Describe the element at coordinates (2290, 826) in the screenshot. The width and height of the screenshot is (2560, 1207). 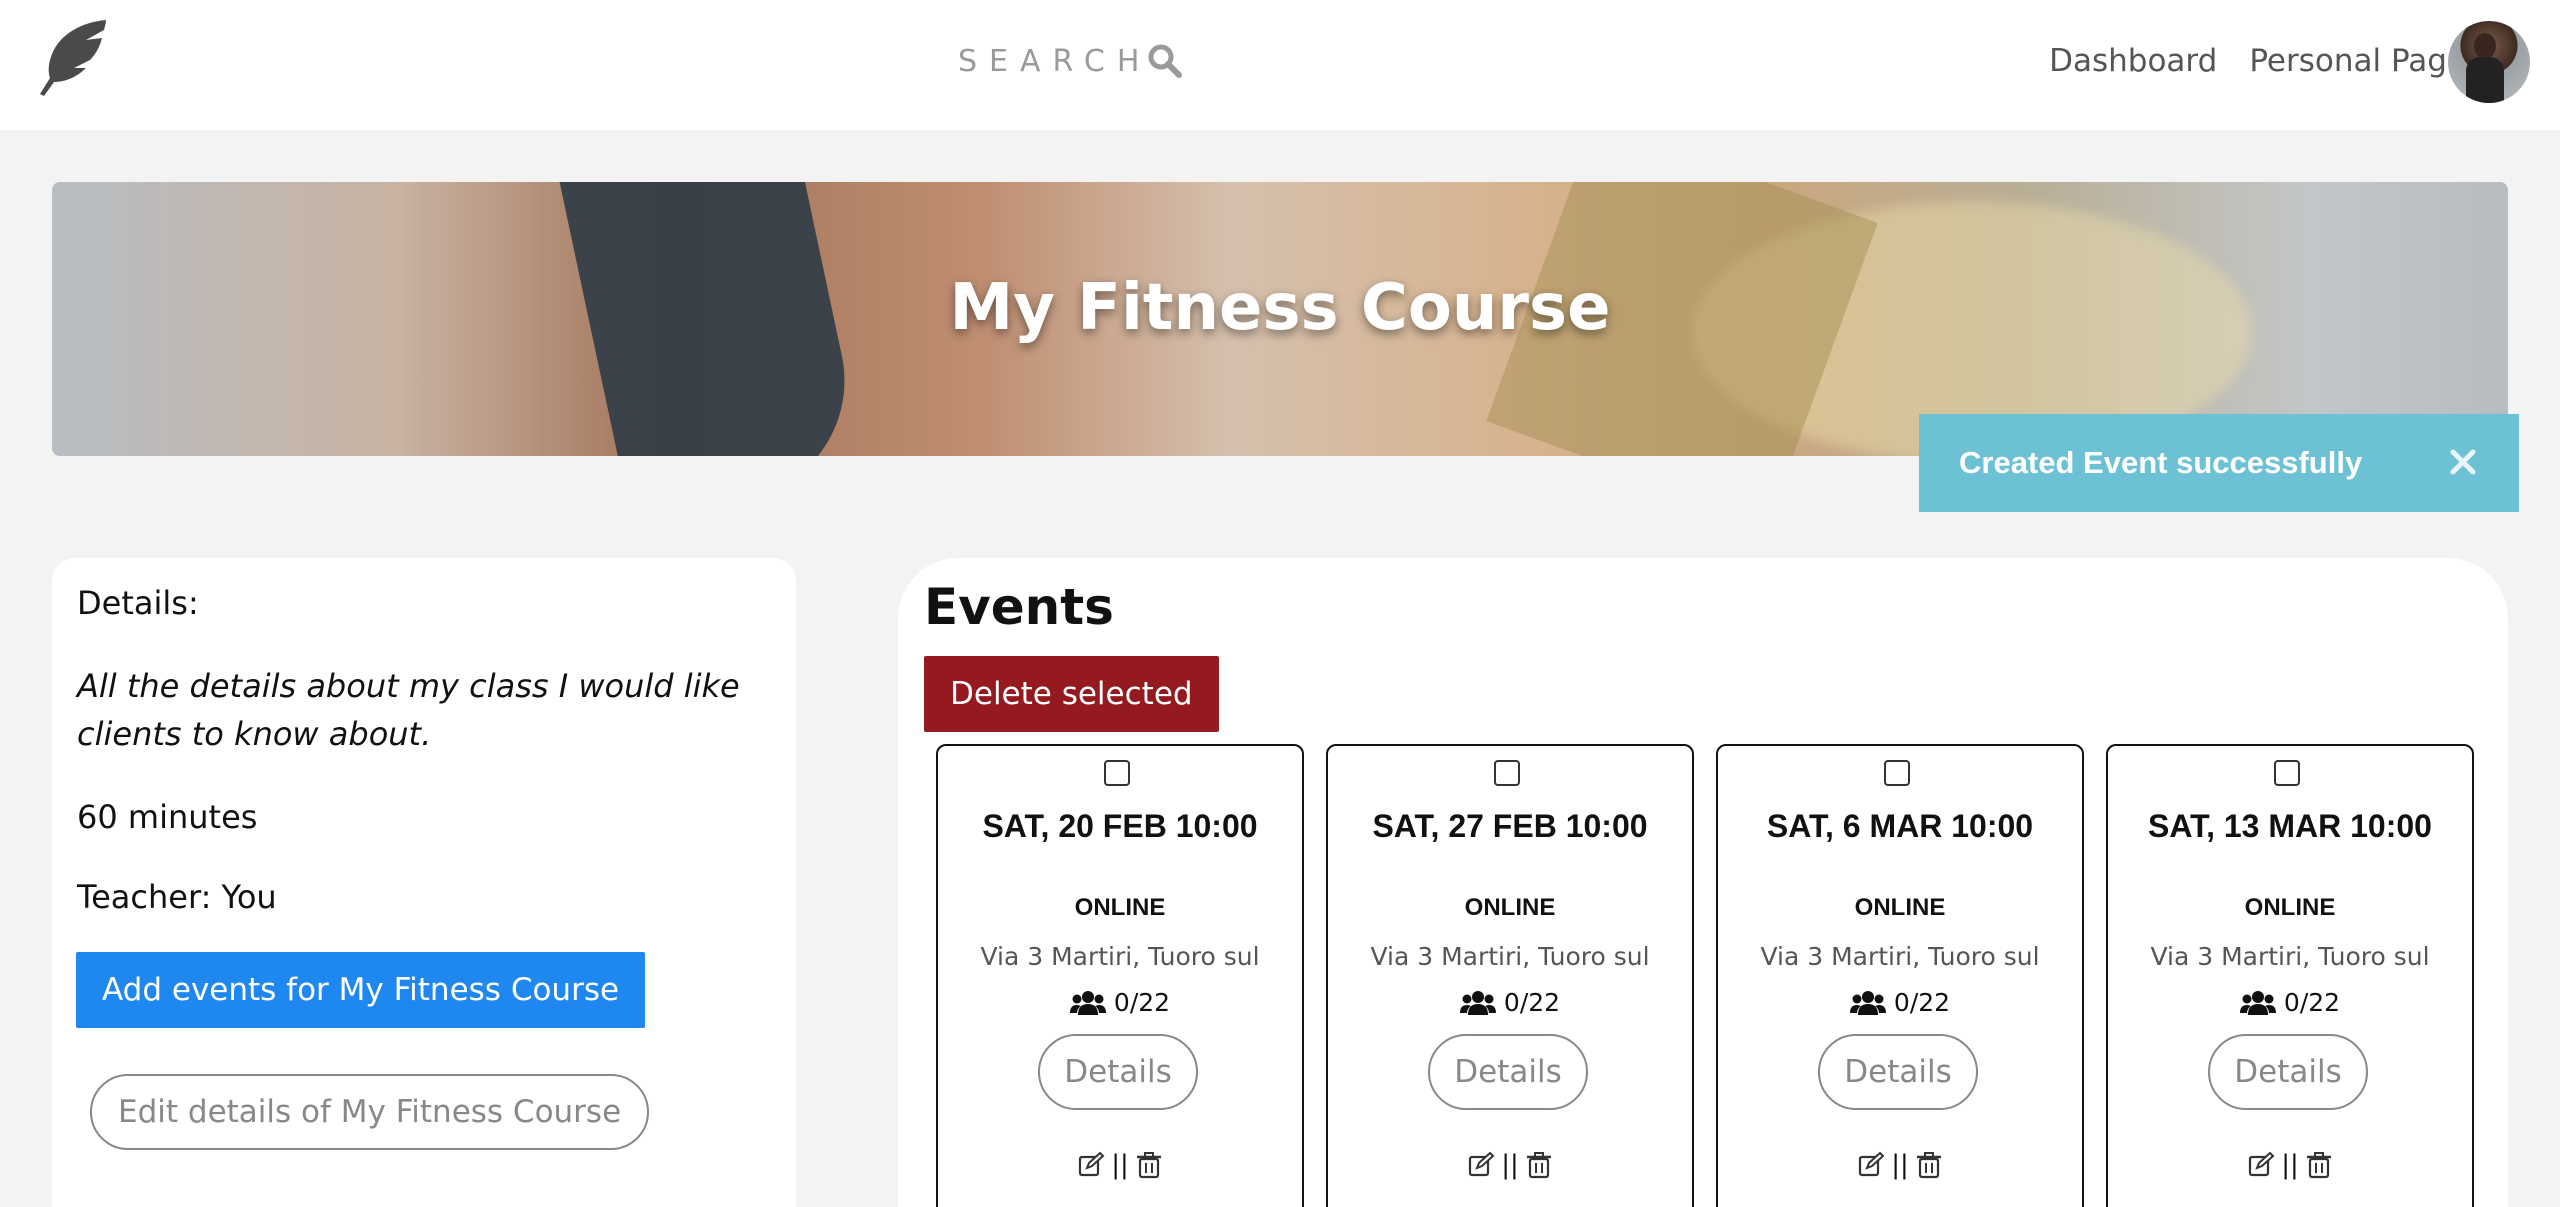
I see `event-date: SAT, 13 MAR 10:00` at that location.